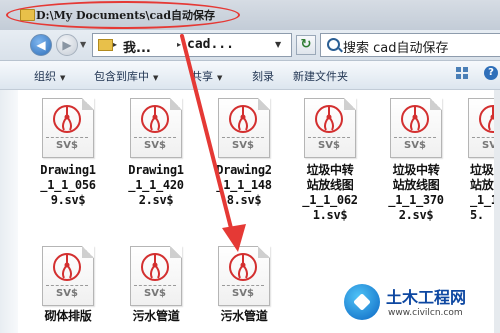 The image size is (500, 333). I want to click on folder-icon, so click(105, 45).